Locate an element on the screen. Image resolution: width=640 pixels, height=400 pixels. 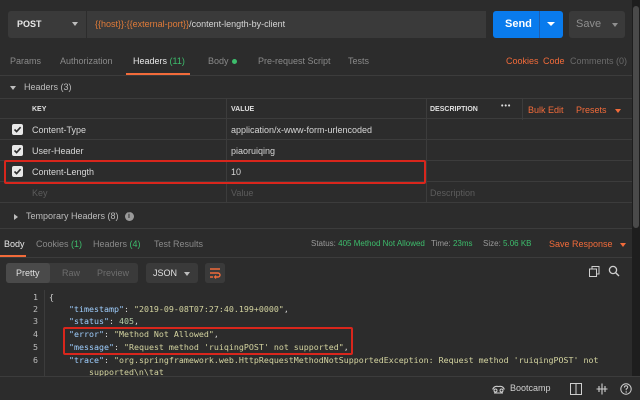
scrollbar-thumb is located at coordinates (636, 117).